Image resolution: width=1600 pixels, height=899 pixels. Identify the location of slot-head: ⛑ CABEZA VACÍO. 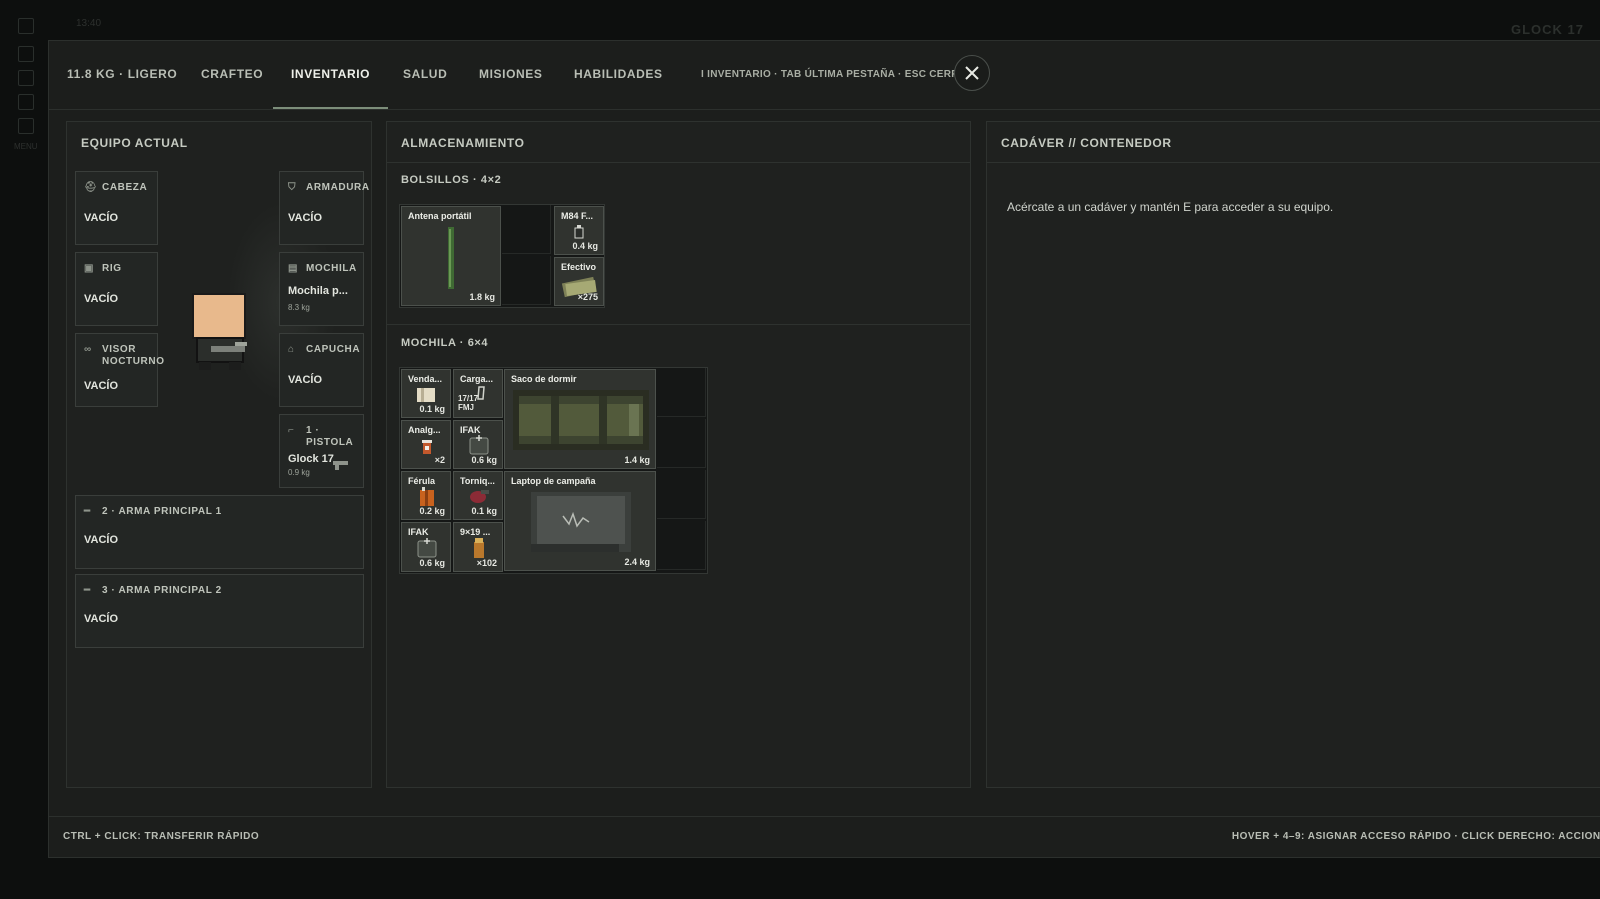
(116, 208).